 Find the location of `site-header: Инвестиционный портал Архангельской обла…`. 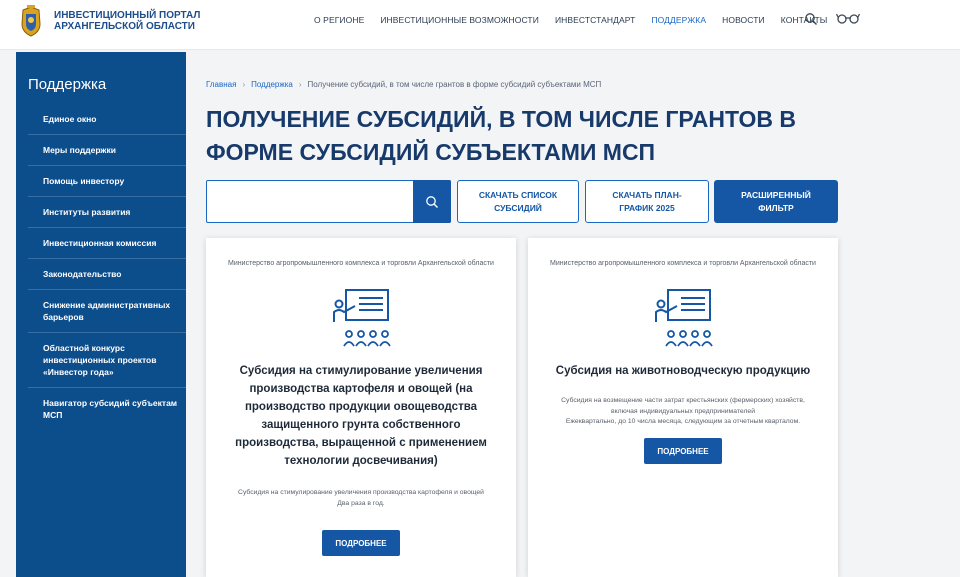

site-header: Инвестиционный портал Архангельской обла… is located at coordinates (480, 25).